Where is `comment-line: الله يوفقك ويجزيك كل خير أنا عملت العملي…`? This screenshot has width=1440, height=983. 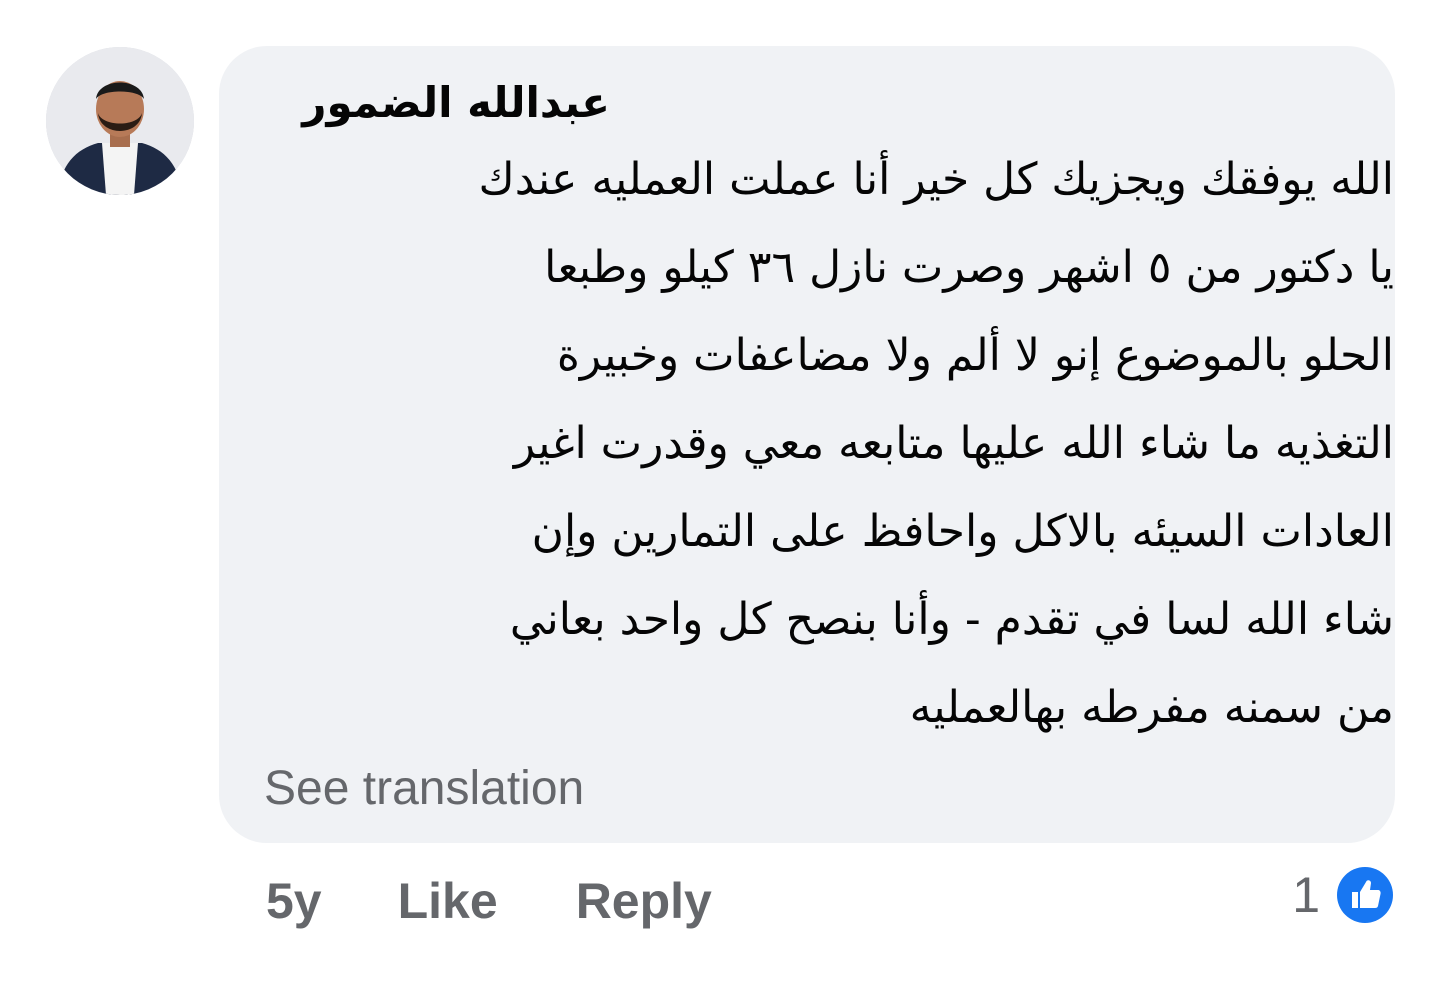 comment-line: الله يوفقك ويجزيك كل خير أنا عملت العملي… is located at coordinates (936, 179).